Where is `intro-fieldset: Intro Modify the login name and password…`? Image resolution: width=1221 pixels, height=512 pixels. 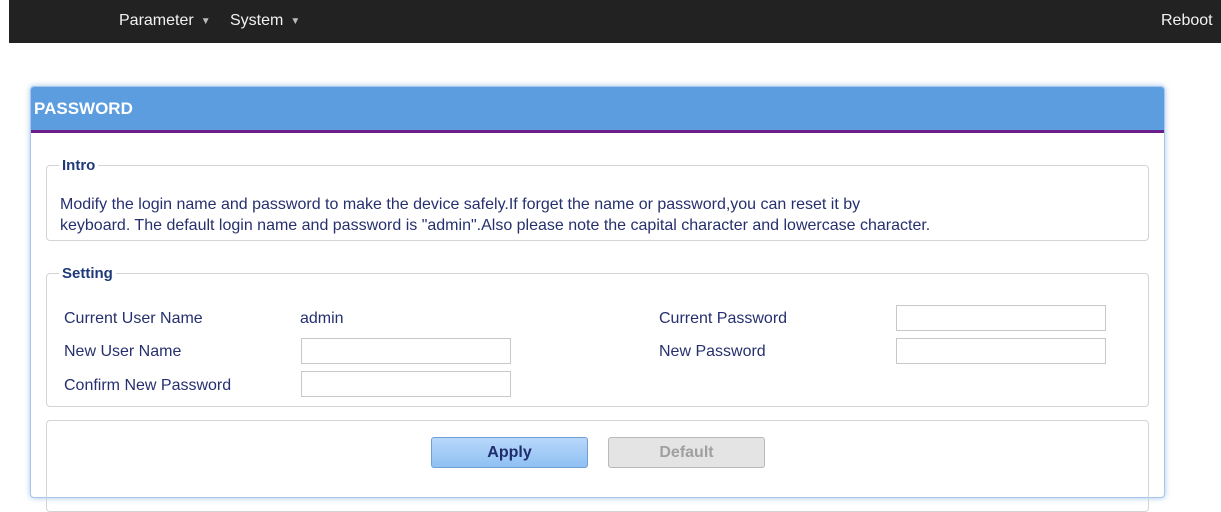
intro-fieldset: Intro Modify the login name and password… is located at coordinates (597, 199).